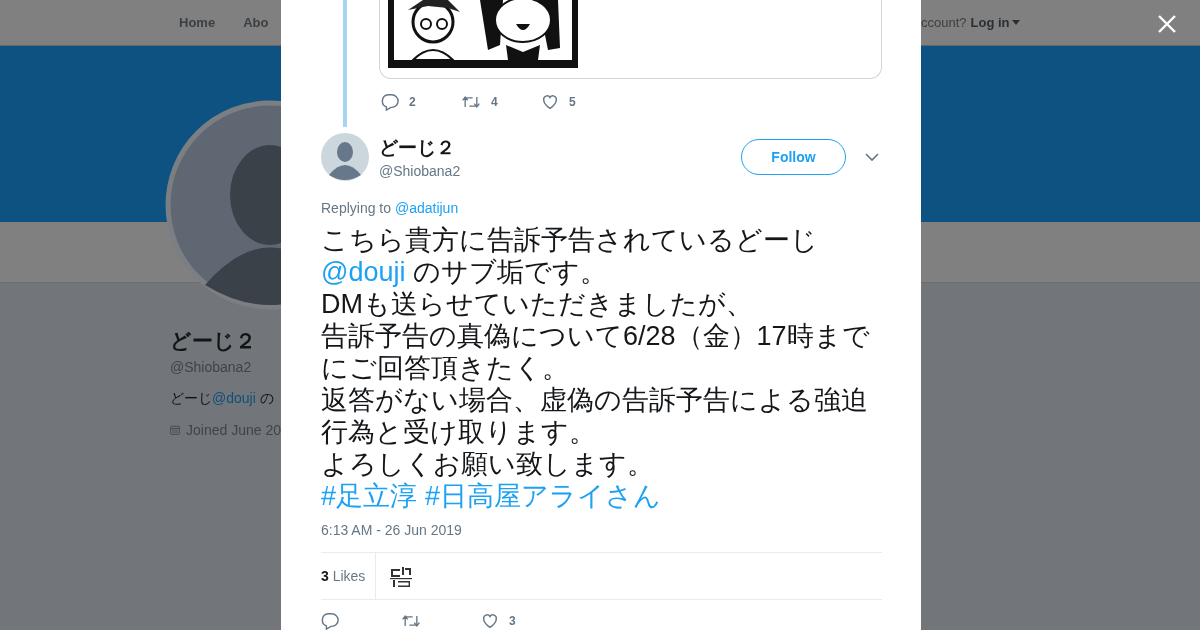 The height and width of the screenshot is (630, 1200). Describe the element at coordinates (256, 22) in the screenshot. I see `nav-link: Abo` at that location.